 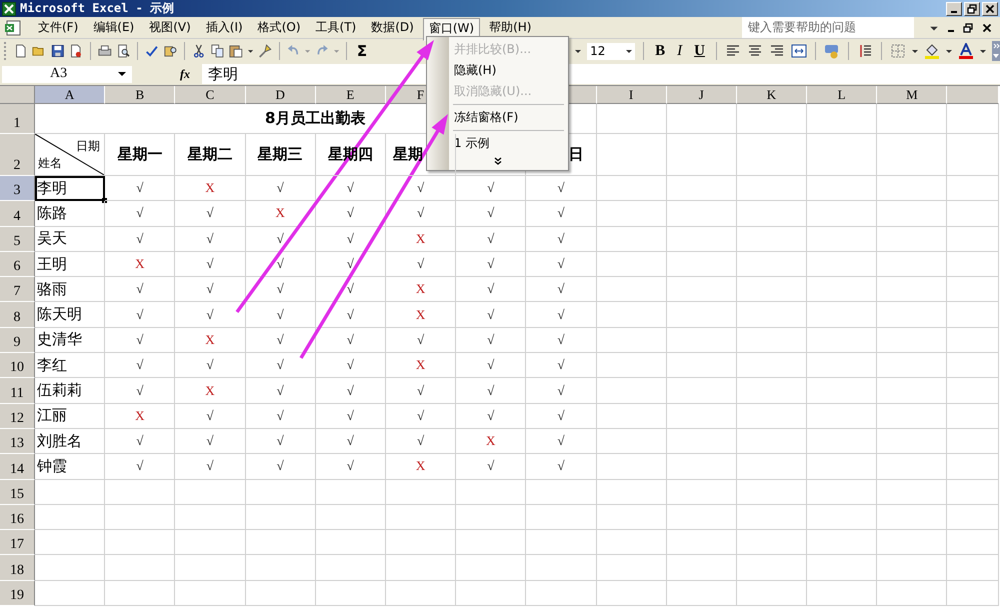 I want to click on column-header: C, so click(x=210, y=95).